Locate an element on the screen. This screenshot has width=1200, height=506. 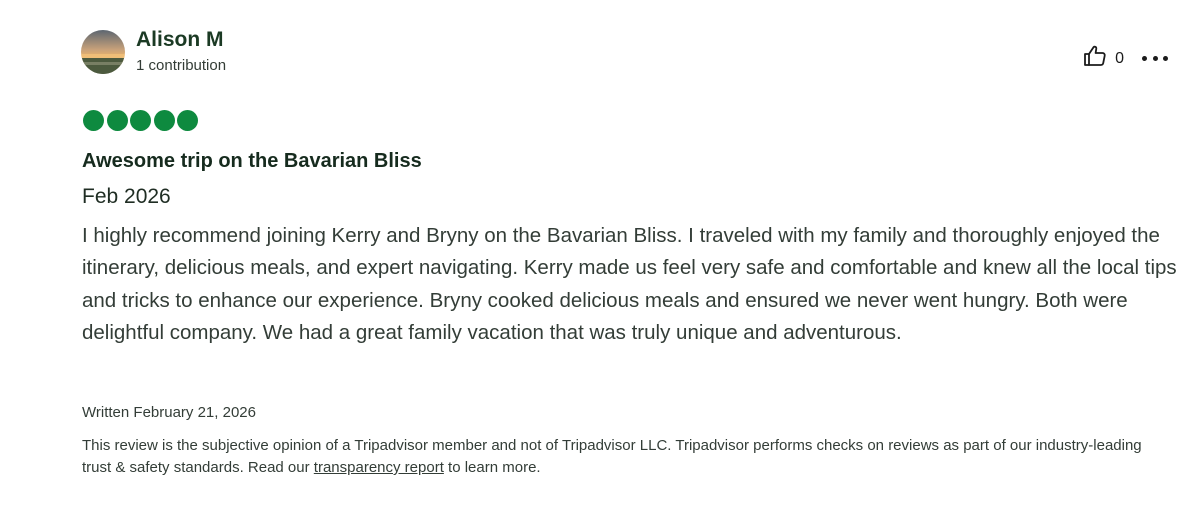
user-info: Alison M 1 contribution is located at coordinates (181, 51).